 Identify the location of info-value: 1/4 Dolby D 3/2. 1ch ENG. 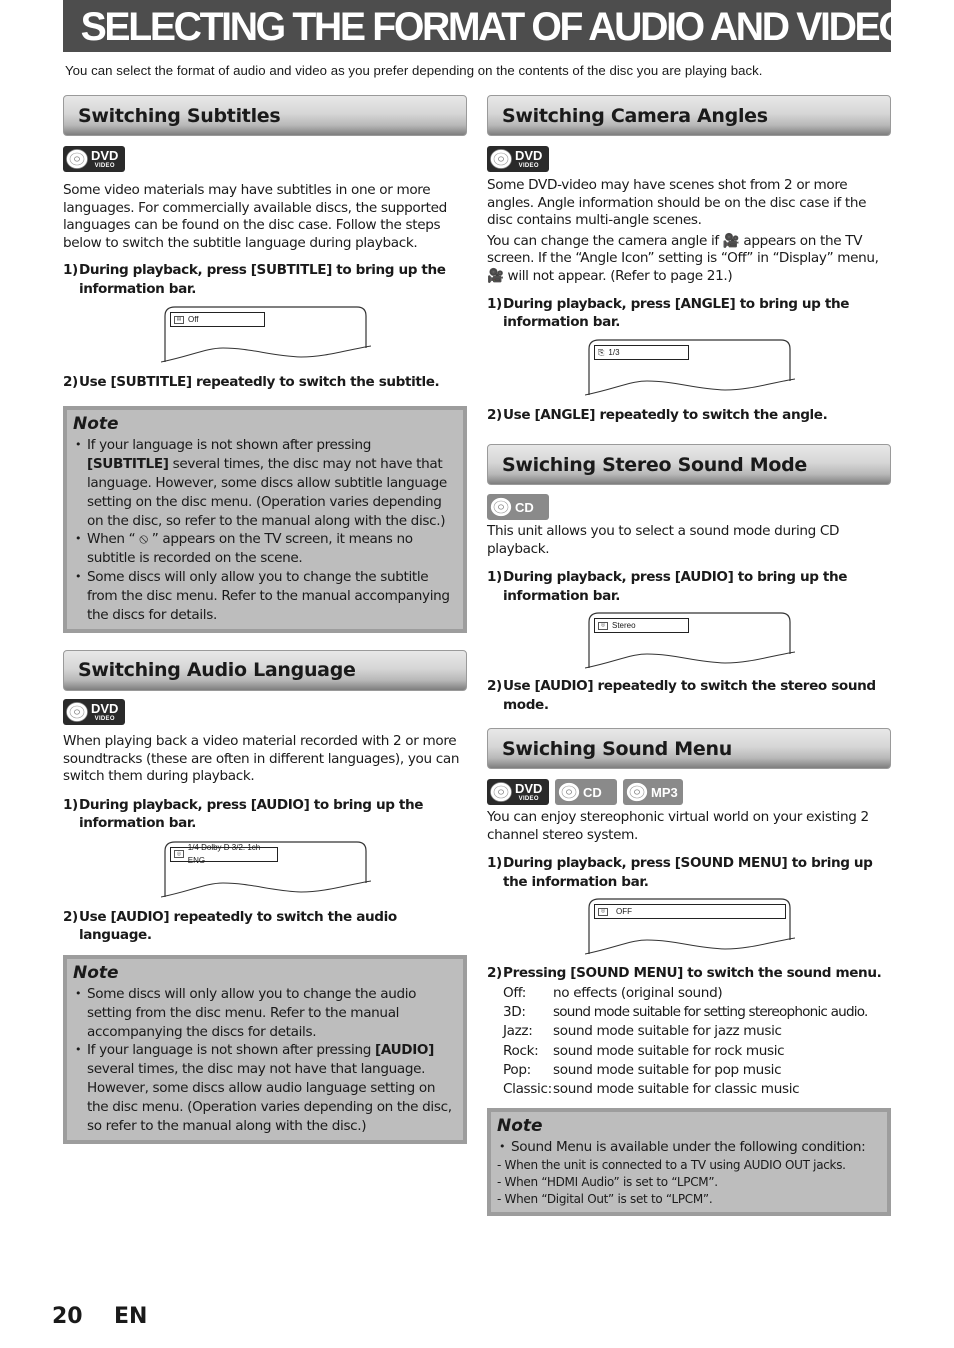
(224, 854).